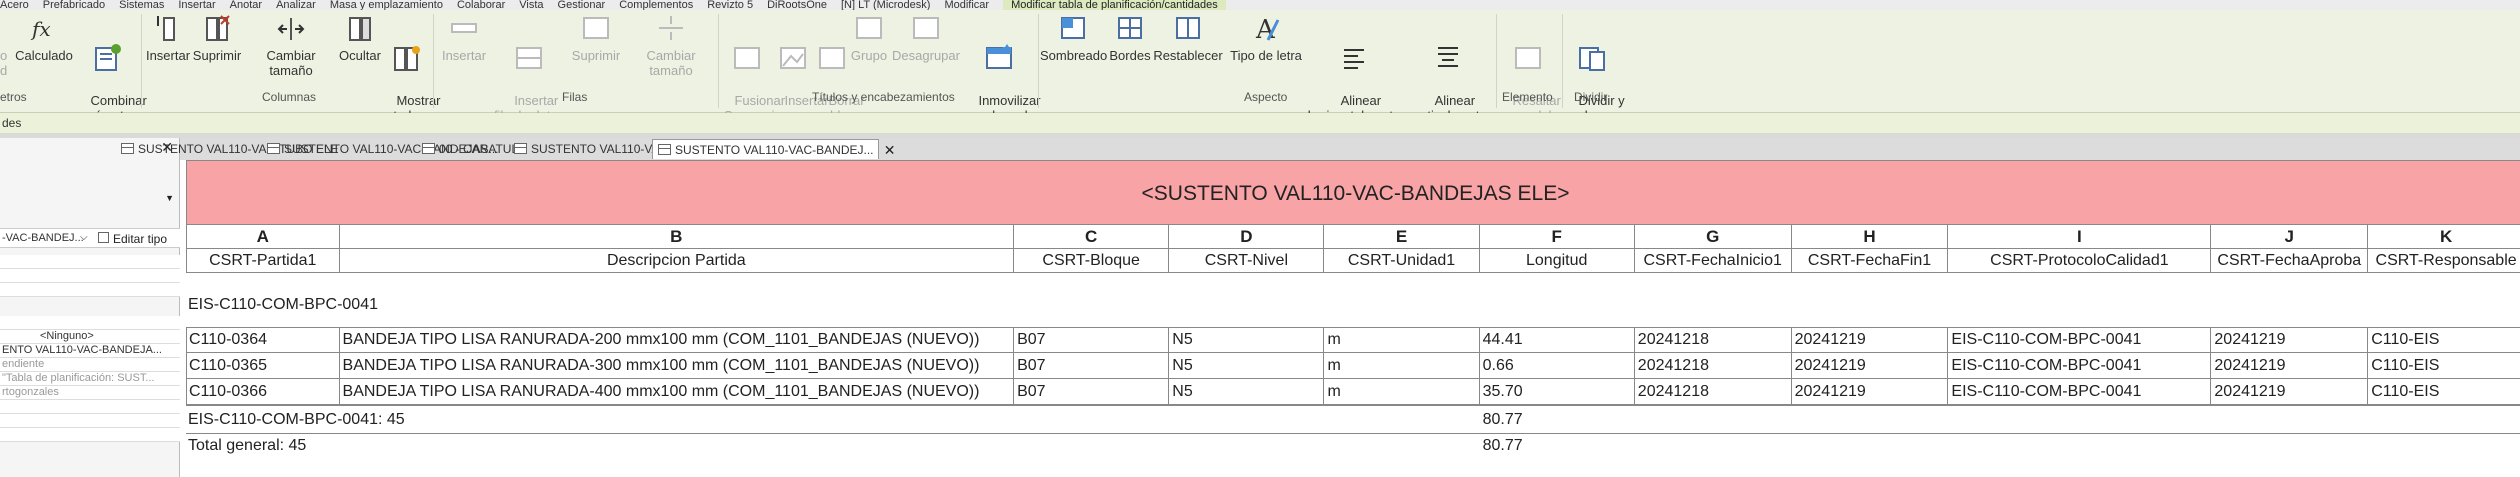 This screenshot has width=2520, height=477. Describe the element at coordinates (2444, 237) in the screenshot. I see `column-letter: K` at that location.